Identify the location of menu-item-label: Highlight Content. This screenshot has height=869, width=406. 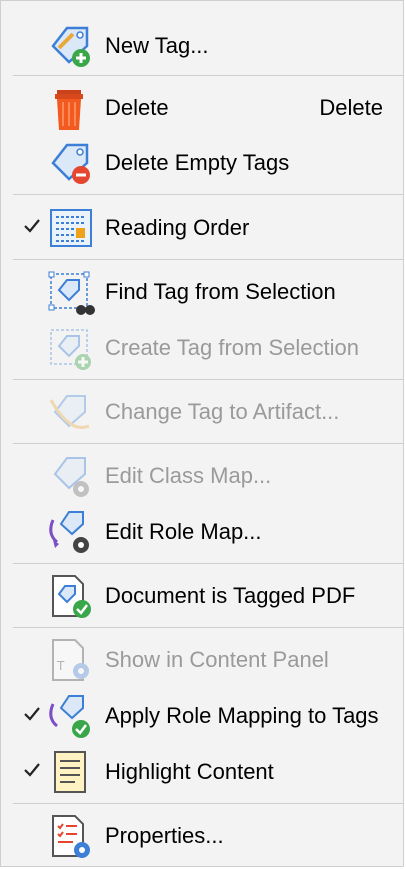
(189, 771).